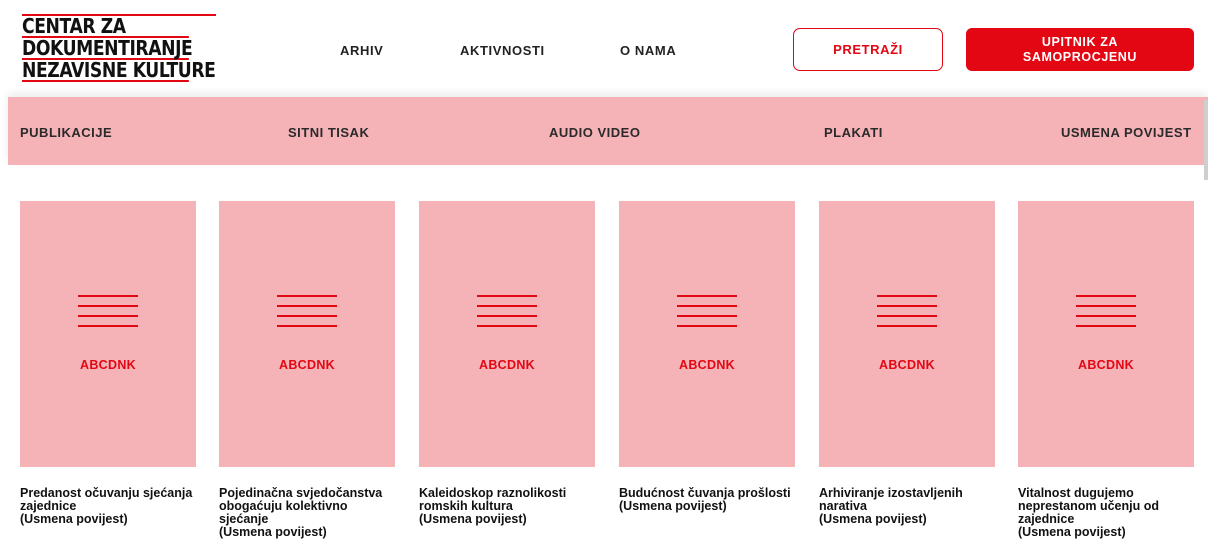  Describe the element at coordinates (119, 70) in the screenshot. I see `logo-line-3: NEZAVISNE KULTURE` at that location.